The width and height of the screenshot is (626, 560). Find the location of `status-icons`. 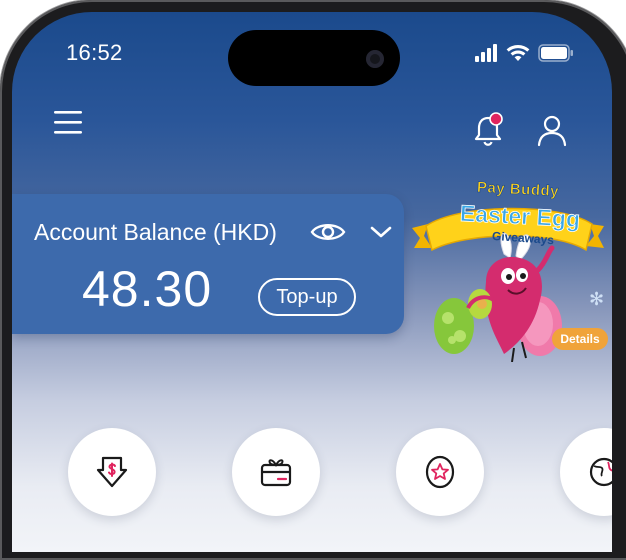

status-icons is located at coordinates (524, 53).